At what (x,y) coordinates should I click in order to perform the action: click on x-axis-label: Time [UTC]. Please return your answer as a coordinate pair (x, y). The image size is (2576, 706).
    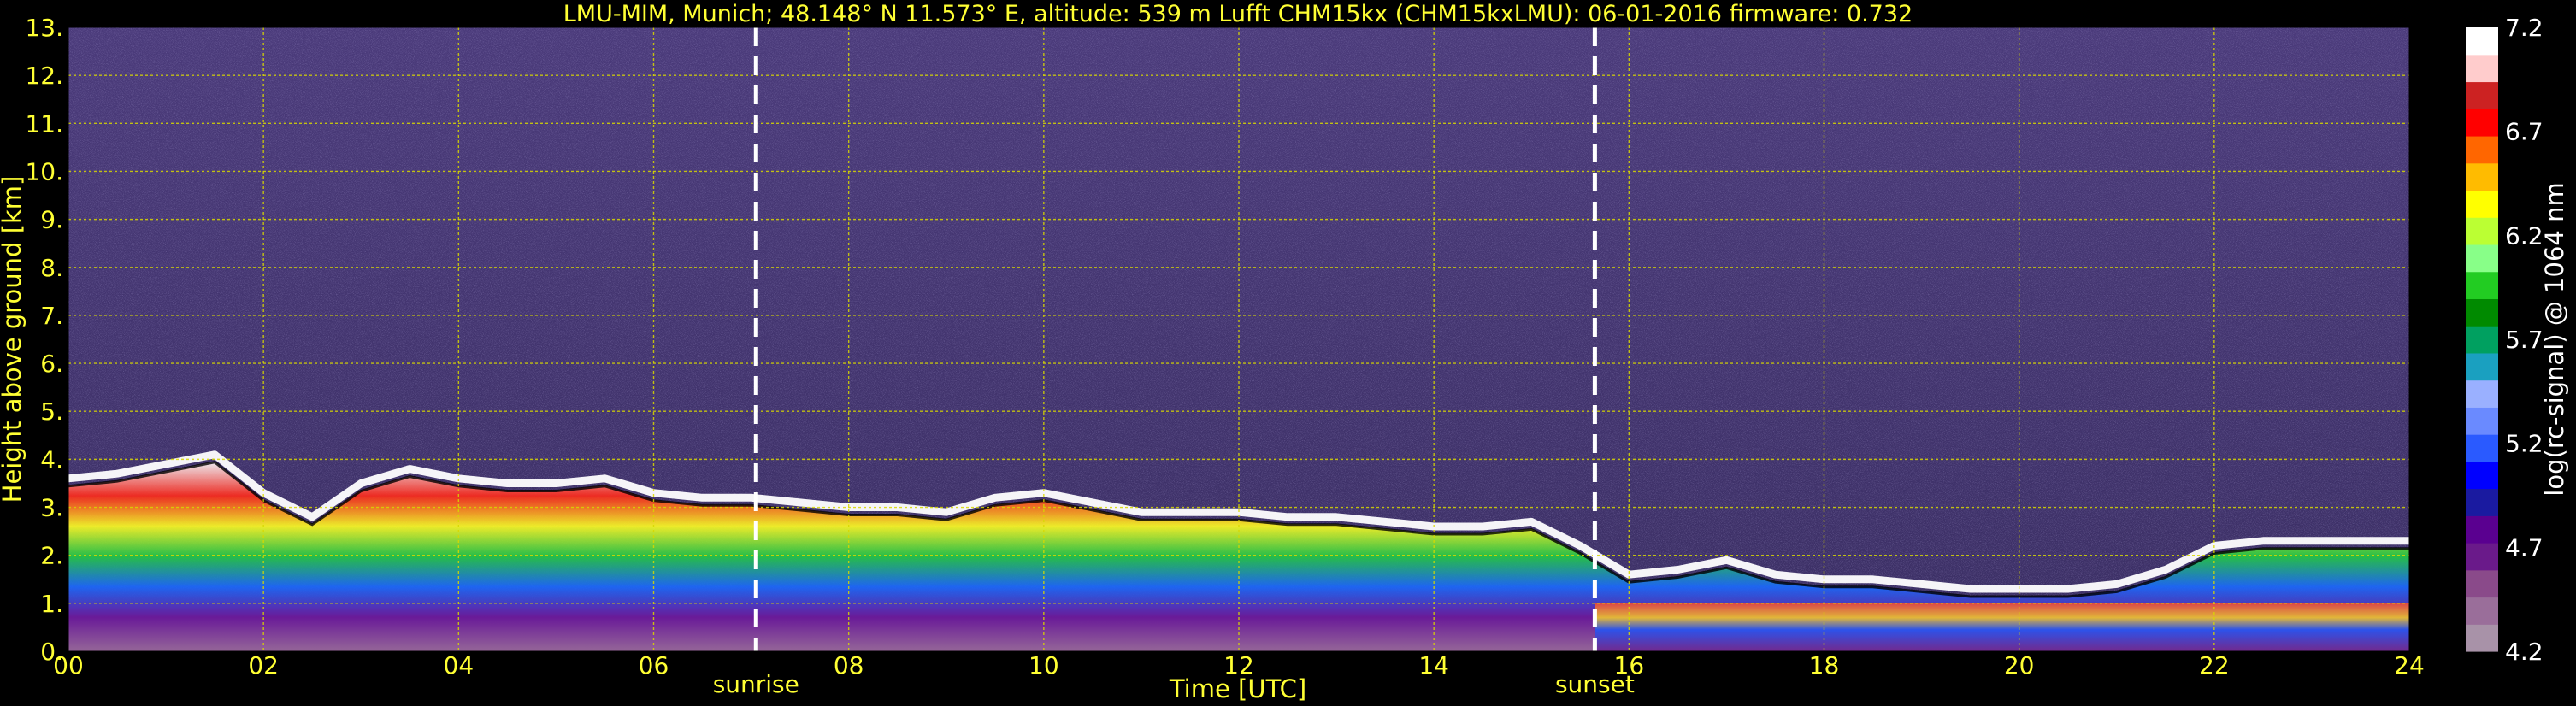
    Looking at the image, I should click on (1237, 688).